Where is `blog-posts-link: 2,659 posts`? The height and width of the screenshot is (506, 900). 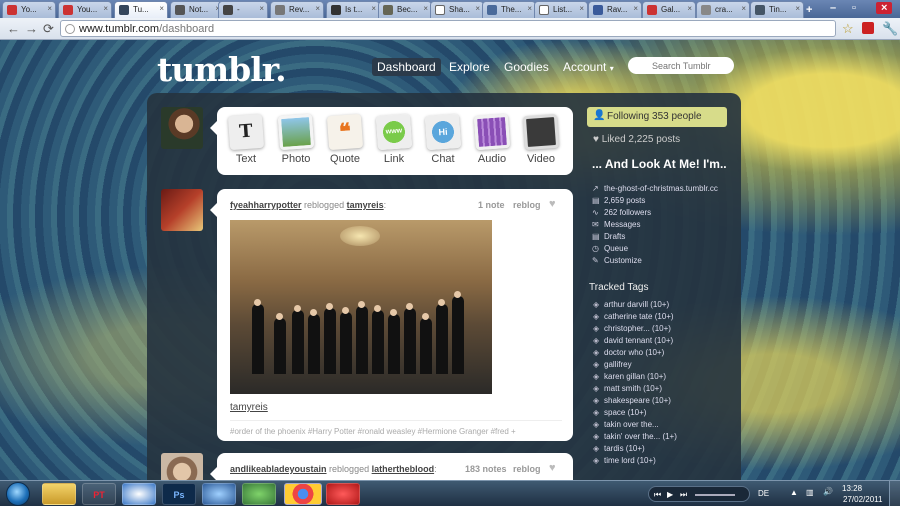 blog-posts-link: 2,659 posts is located at coordinates (624, 200).